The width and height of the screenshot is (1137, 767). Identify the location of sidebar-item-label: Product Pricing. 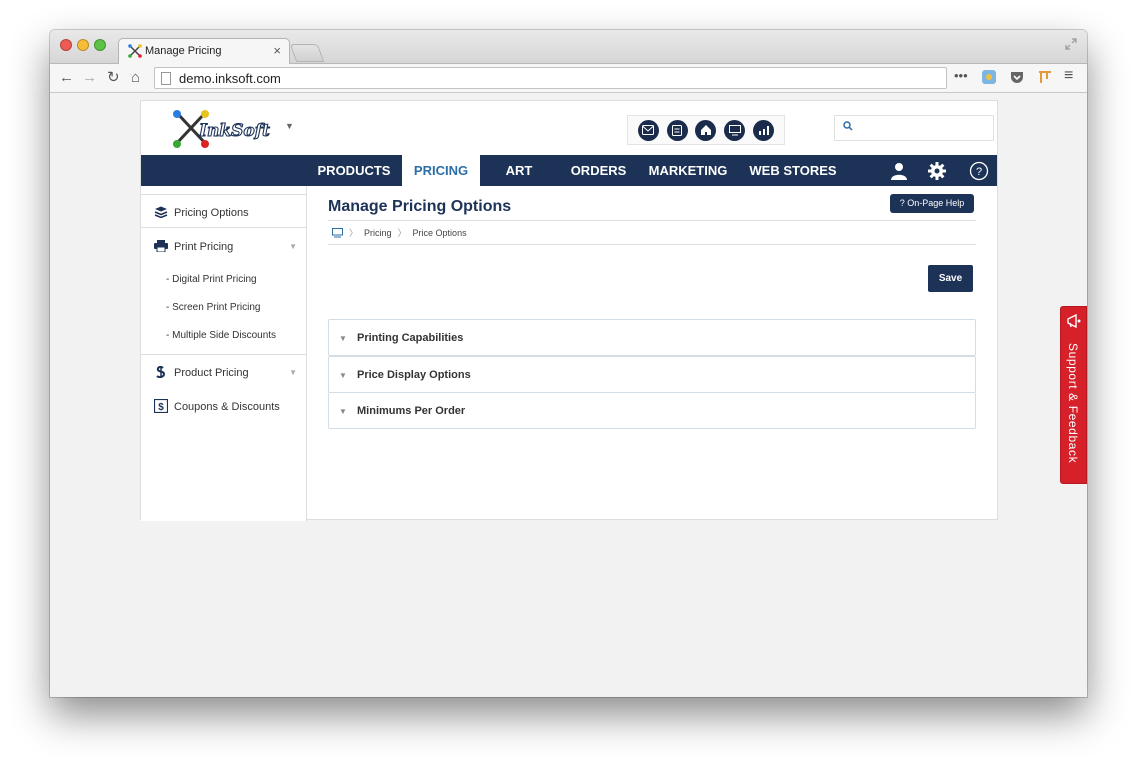
(211, 373).